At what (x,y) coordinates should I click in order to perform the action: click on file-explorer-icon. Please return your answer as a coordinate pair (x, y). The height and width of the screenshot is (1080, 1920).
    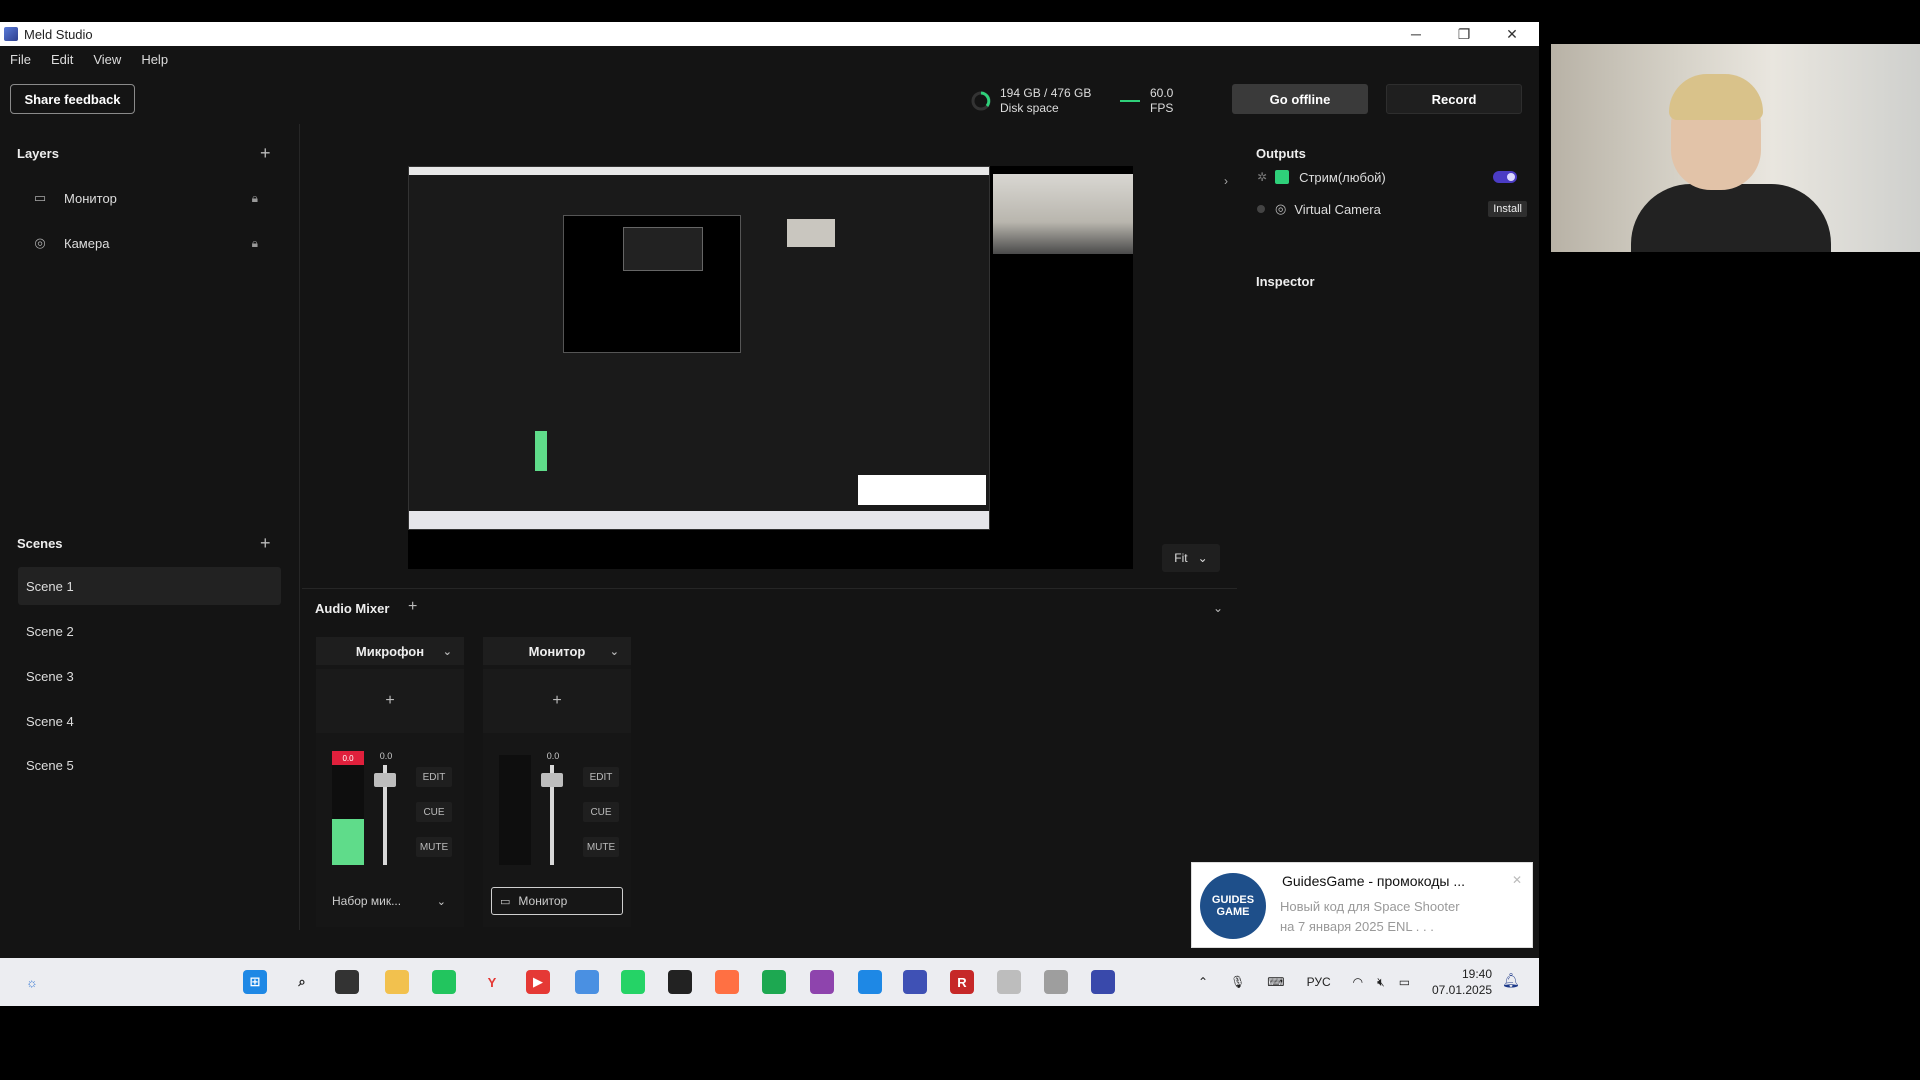
    Looking at the image, I should click on (397, 982).